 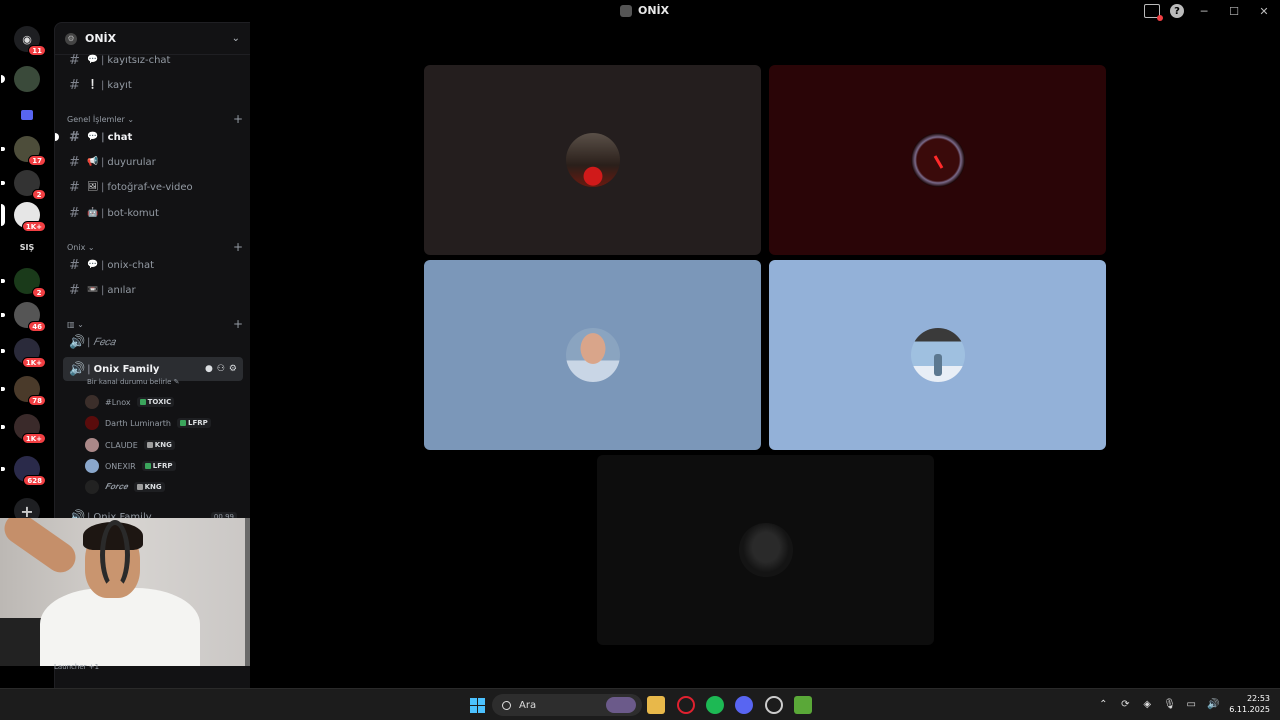 What do you see at coordinates (27, 39) in the screenshot?
I see `discord-icon: ◉` at bounding box center [27, 39].